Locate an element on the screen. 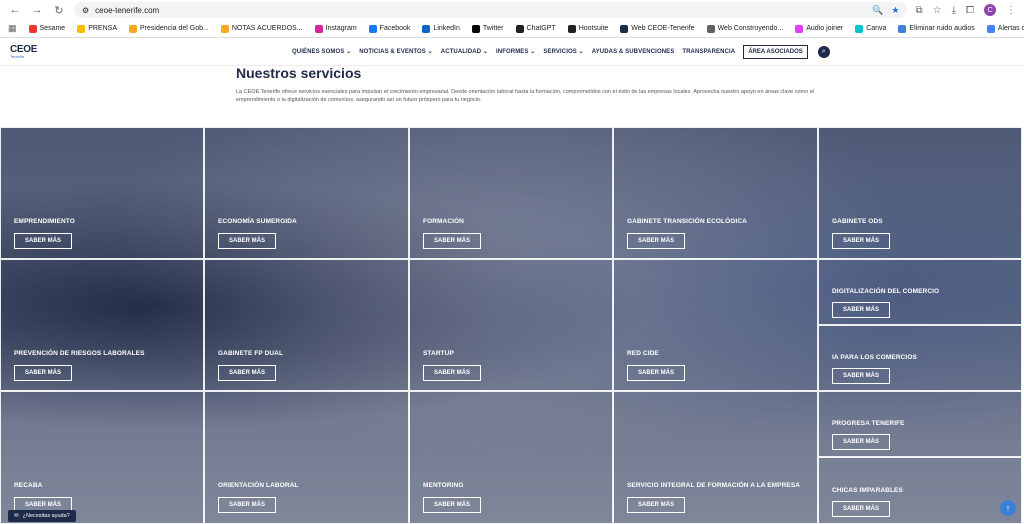 The height and width of the screenshot is (524, 1024). bookmark-item: Instagram is located at coordinates (335, 28).